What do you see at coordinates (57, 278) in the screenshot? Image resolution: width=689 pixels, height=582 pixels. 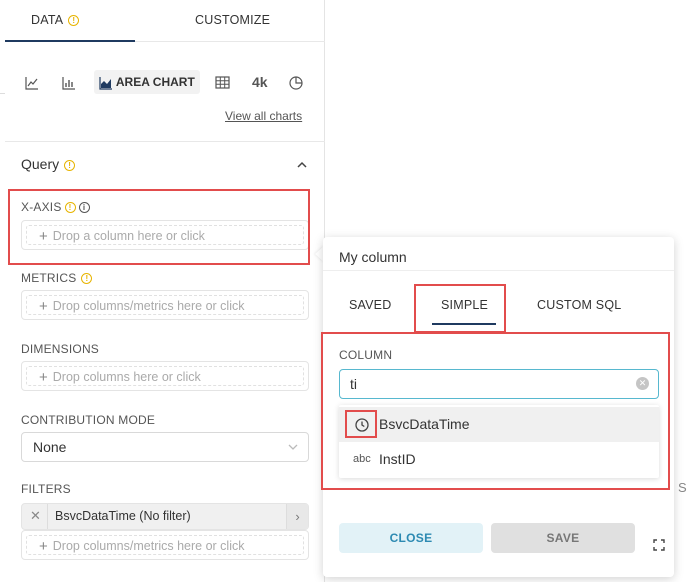 I see `metrics-label: METRICS!` at bounding box center [57, 278].